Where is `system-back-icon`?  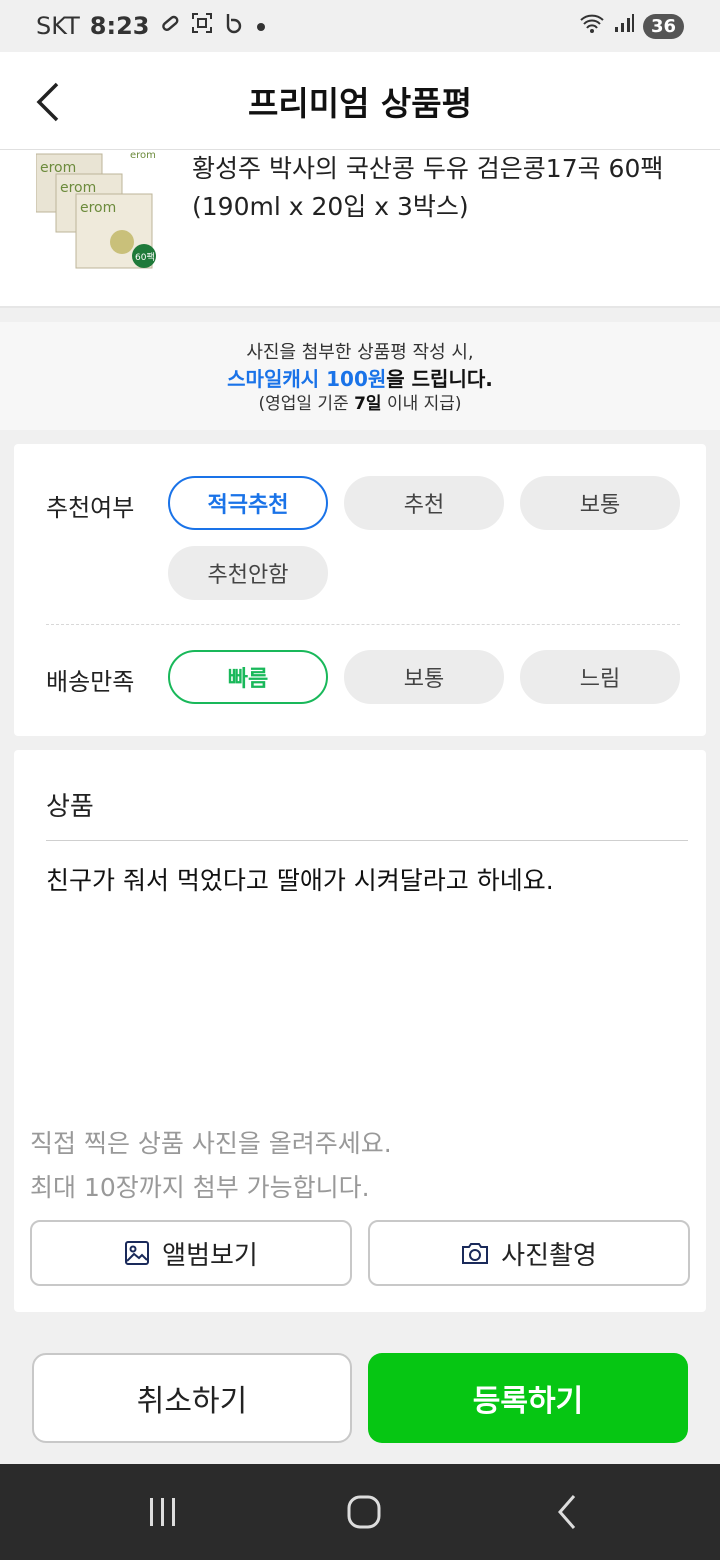
system-back-icon is located at coordinates (567, 1512).